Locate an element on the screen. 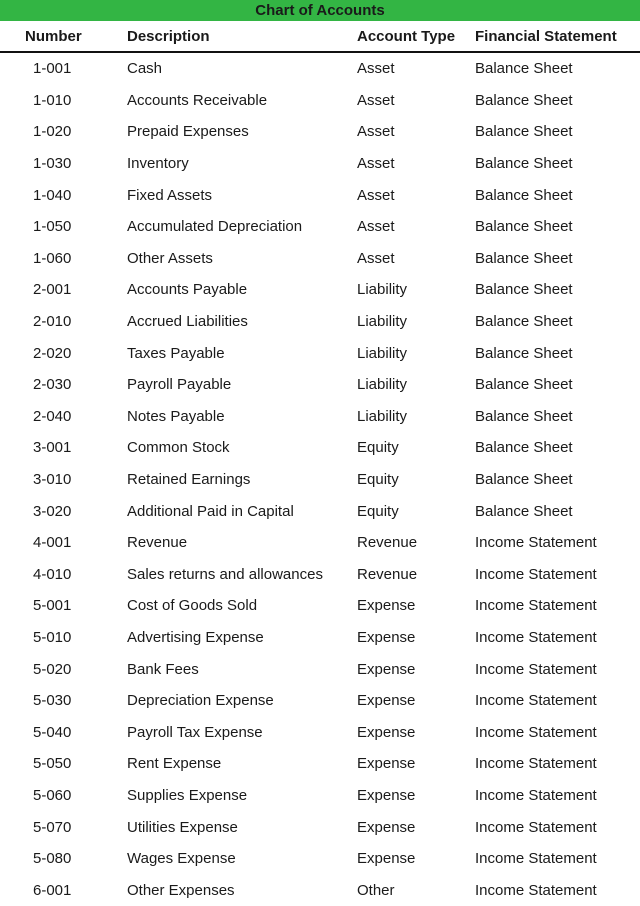  cell-number: 3-010 is located at coordinates (52, 480).